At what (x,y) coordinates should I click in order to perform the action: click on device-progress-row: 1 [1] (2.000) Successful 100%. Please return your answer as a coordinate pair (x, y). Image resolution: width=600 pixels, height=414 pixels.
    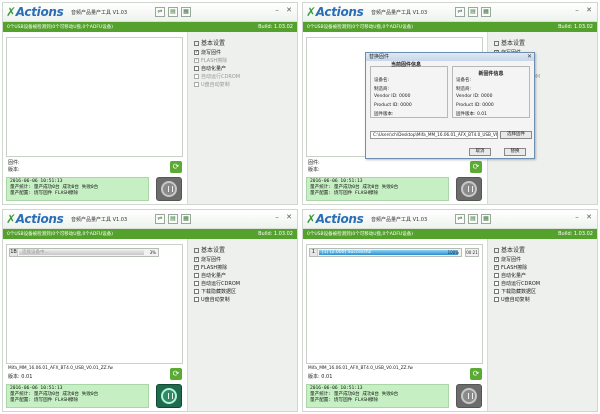
    Looking at the image, I should click on (385, 252).